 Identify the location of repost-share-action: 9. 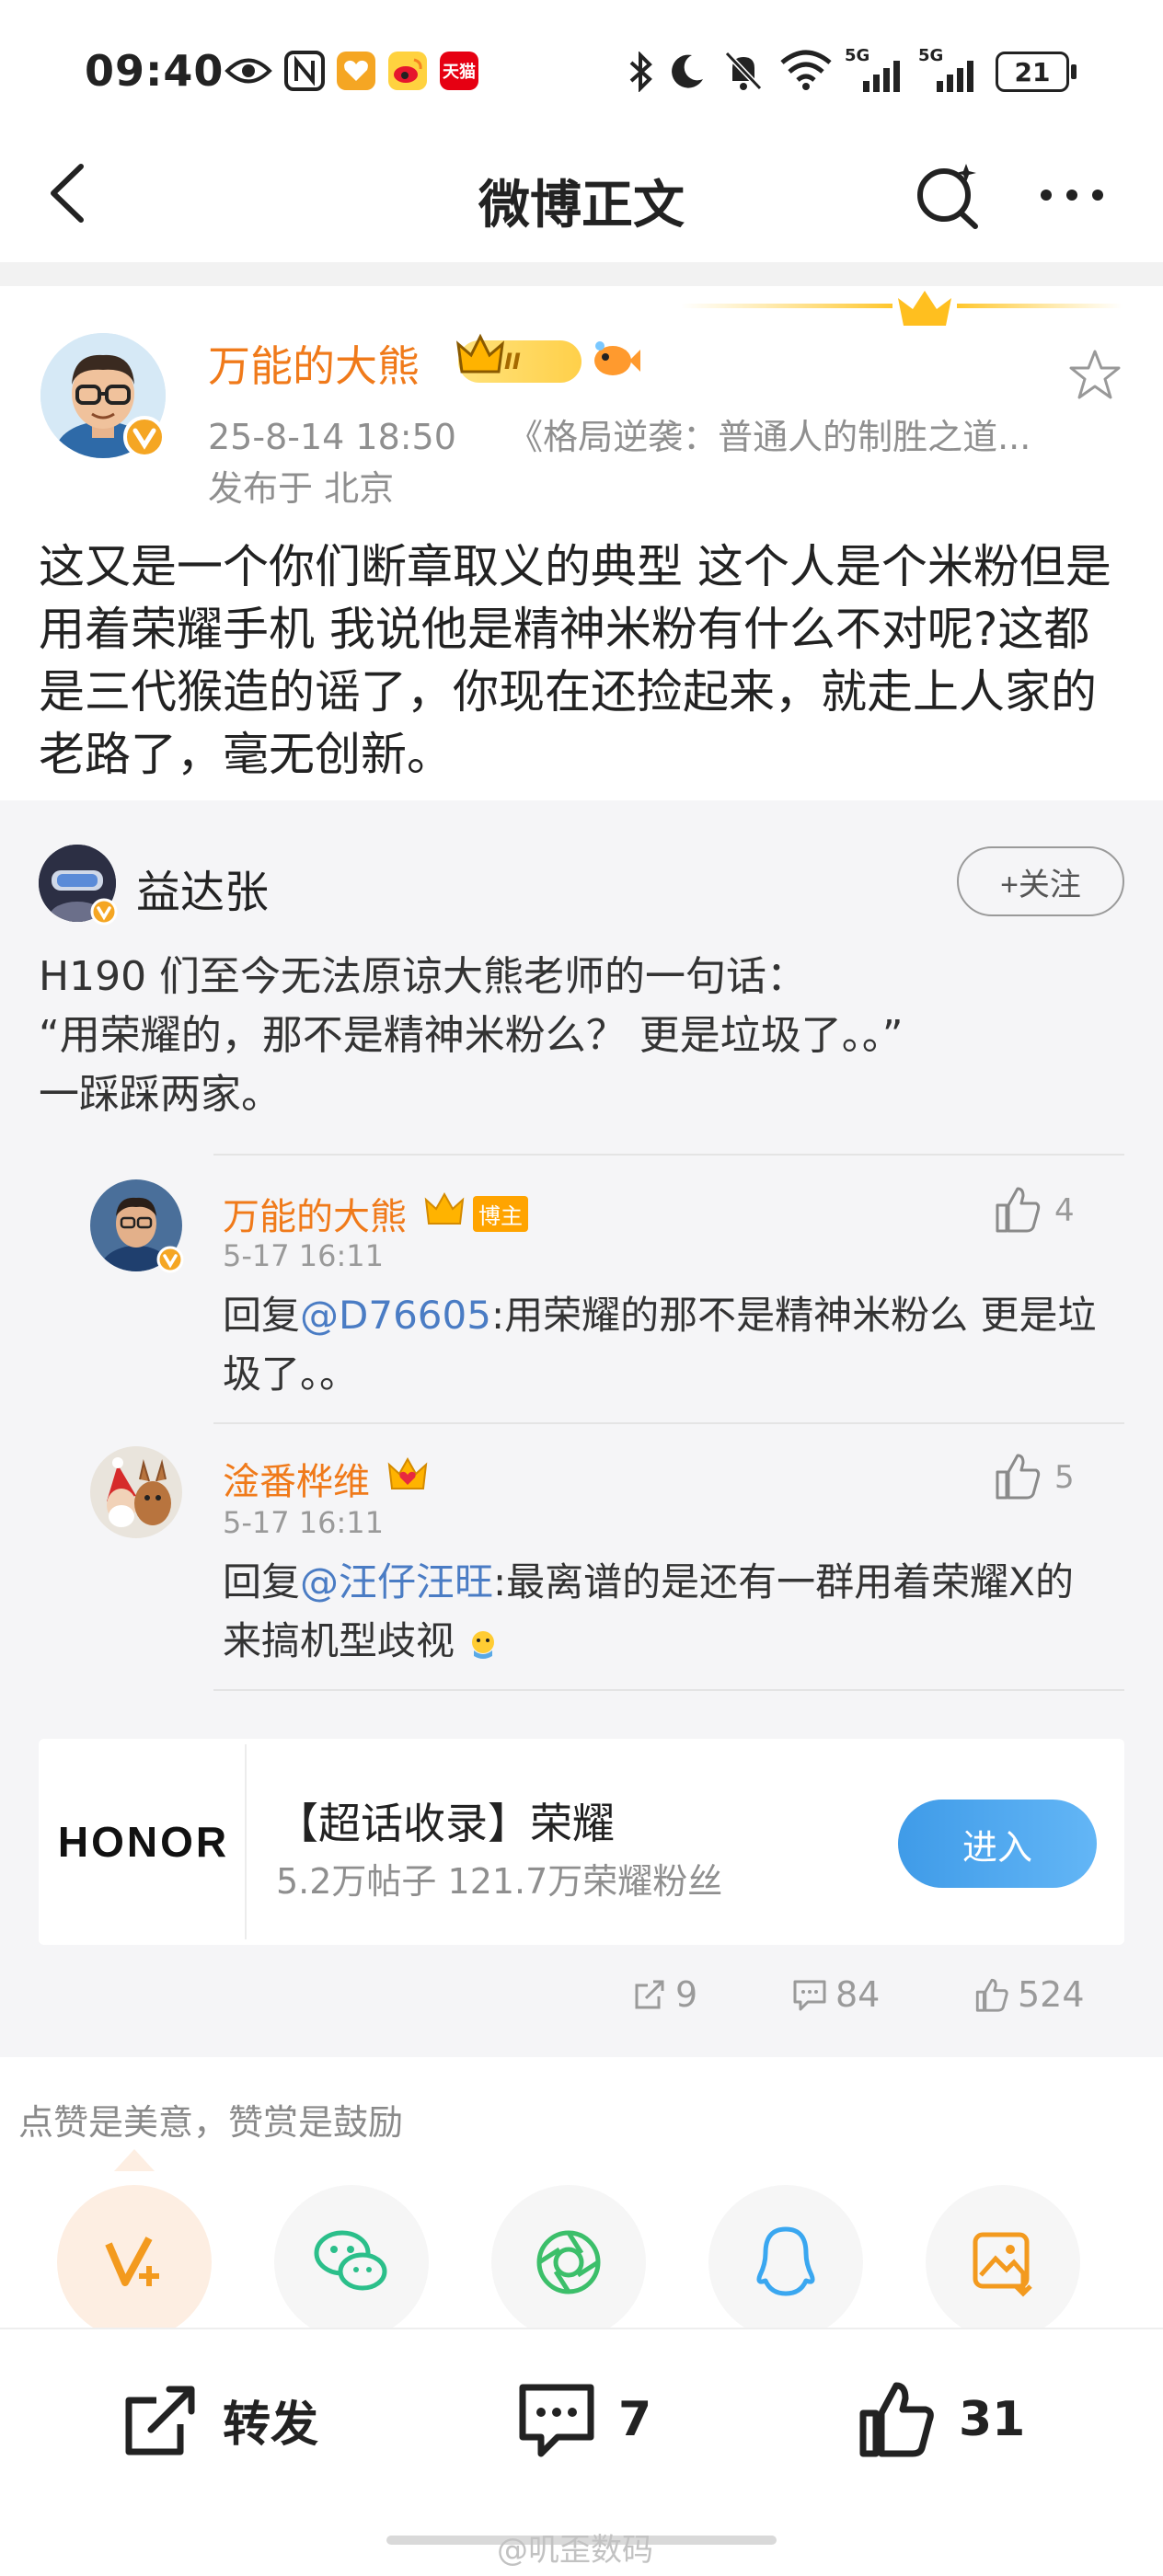
(664, 1994).